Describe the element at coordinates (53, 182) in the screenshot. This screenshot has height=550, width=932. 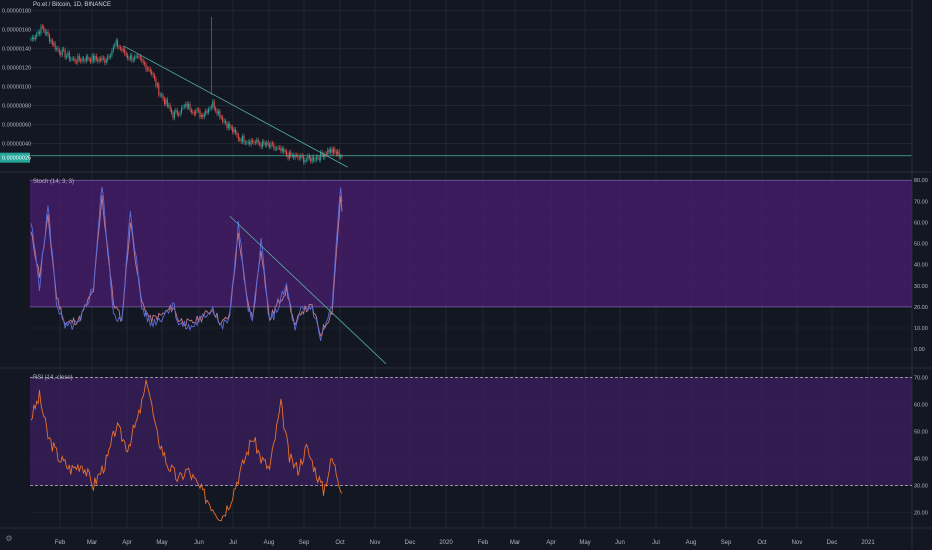
I see `stoch-pane-title: Stoch (14, 3, 3)` at that location.